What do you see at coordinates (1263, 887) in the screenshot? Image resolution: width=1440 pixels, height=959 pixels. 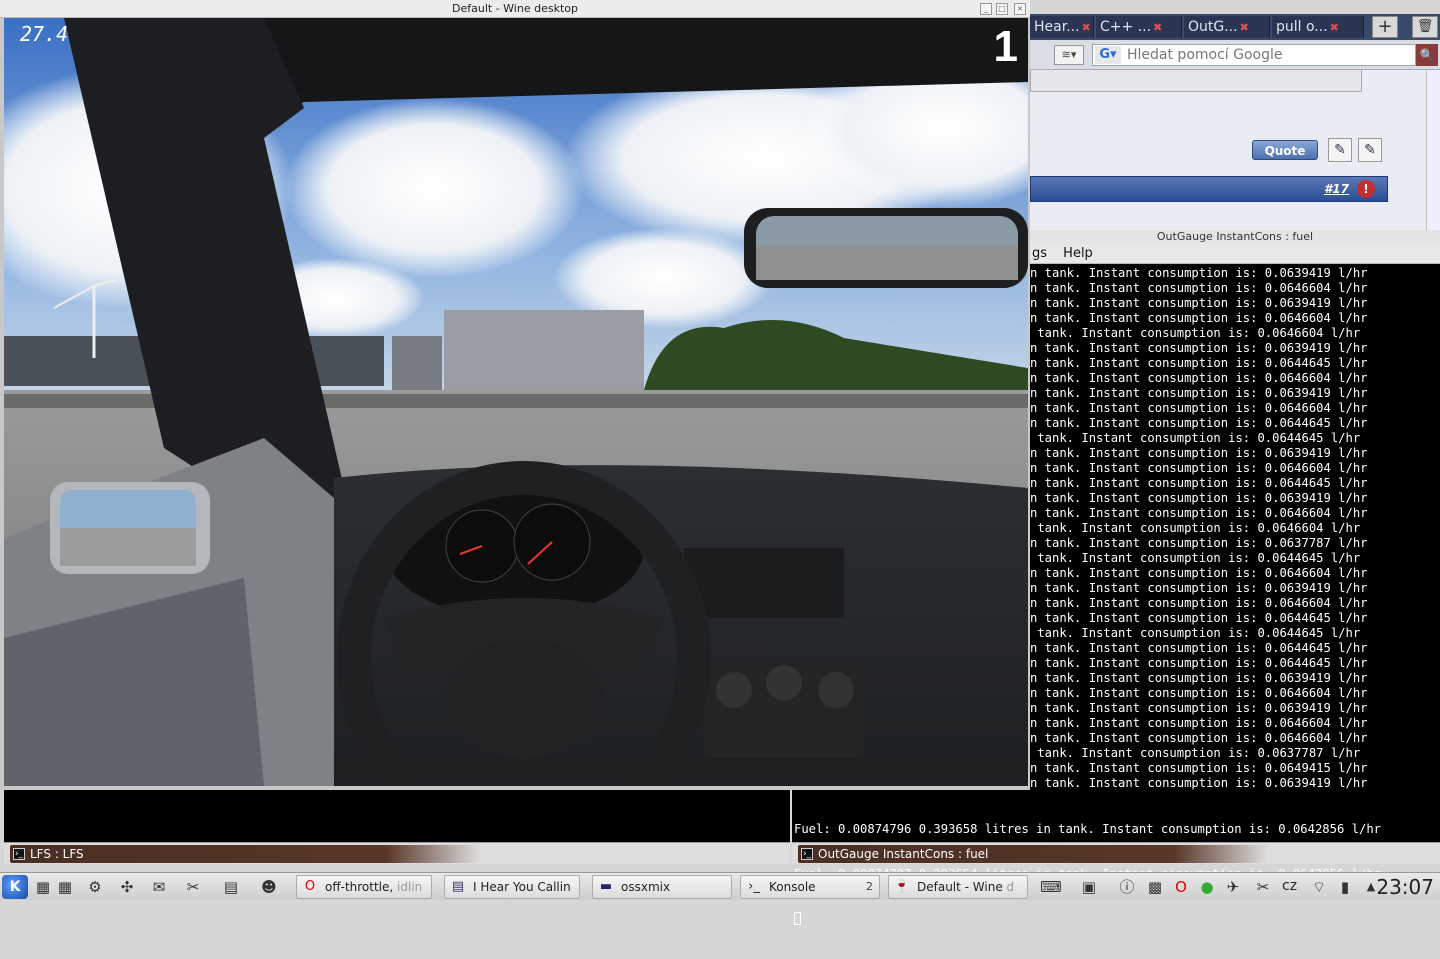 I see `scissors-icon: ✂` at bounding box center [1263, 887].